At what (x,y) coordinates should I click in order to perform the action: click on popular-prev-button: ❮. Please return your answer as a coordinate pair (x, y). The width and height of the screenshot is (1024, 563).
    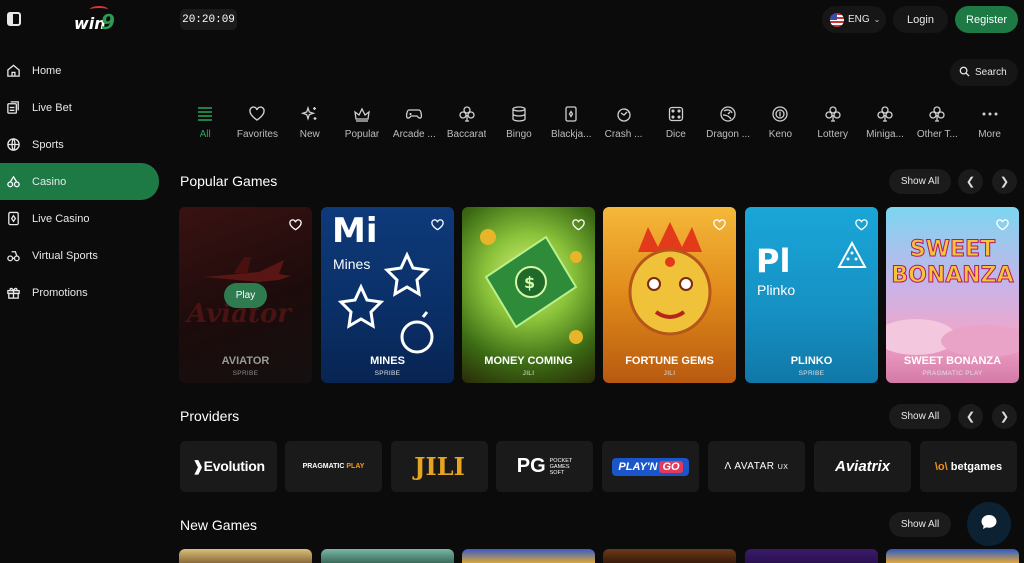
    Looking at the image, I should click on (970, 181).